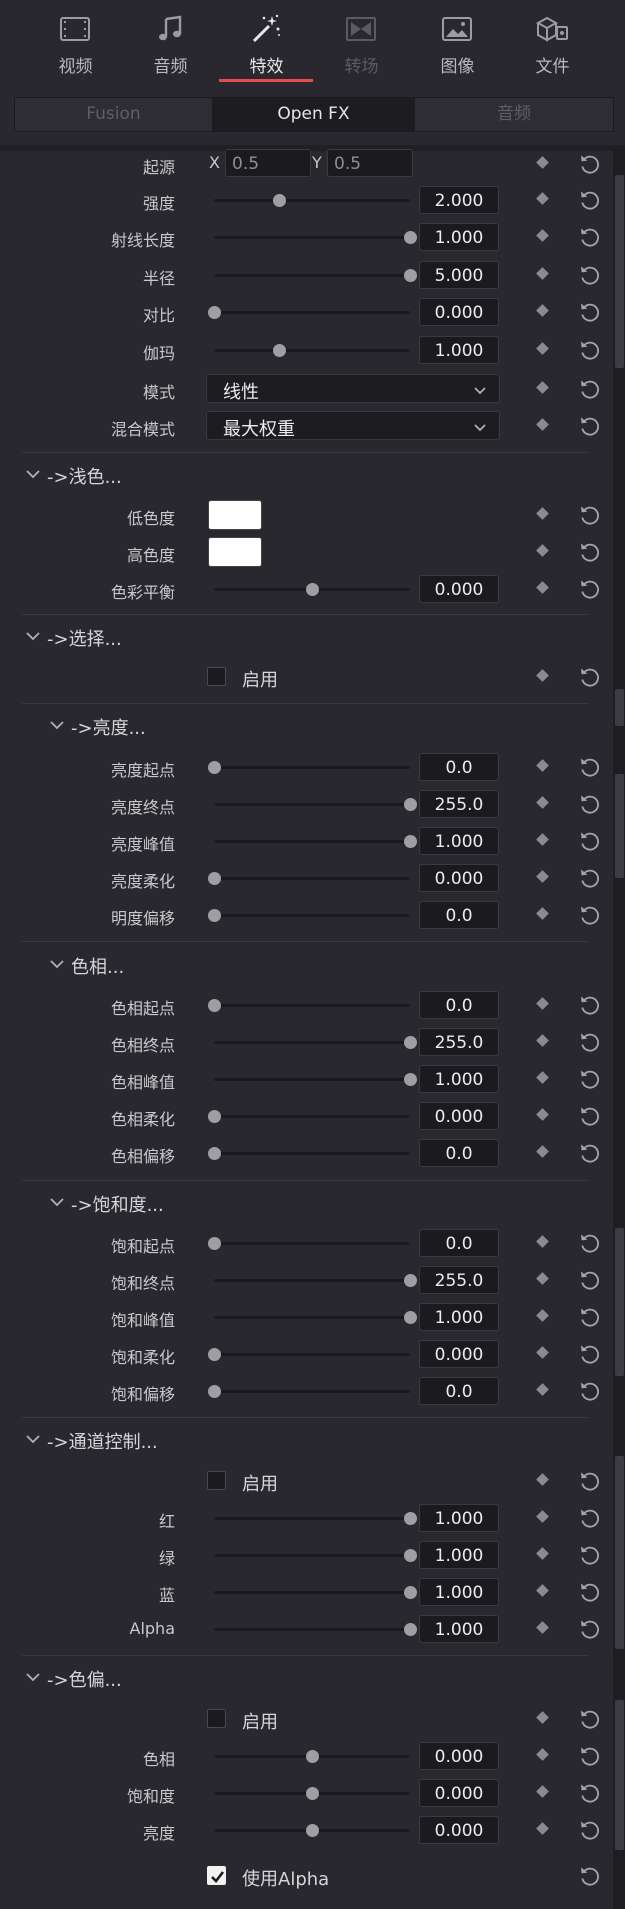  I want to click on tab-file: 文件, so click(552, 41).